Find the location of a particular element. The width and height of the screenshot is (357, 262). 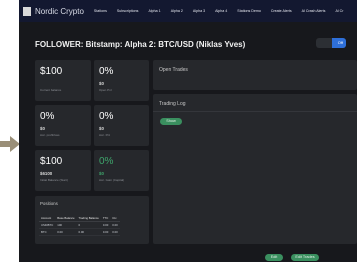

nav-item-crash-alerts: Al Crash Alerts is located at coordinates (314, 11).